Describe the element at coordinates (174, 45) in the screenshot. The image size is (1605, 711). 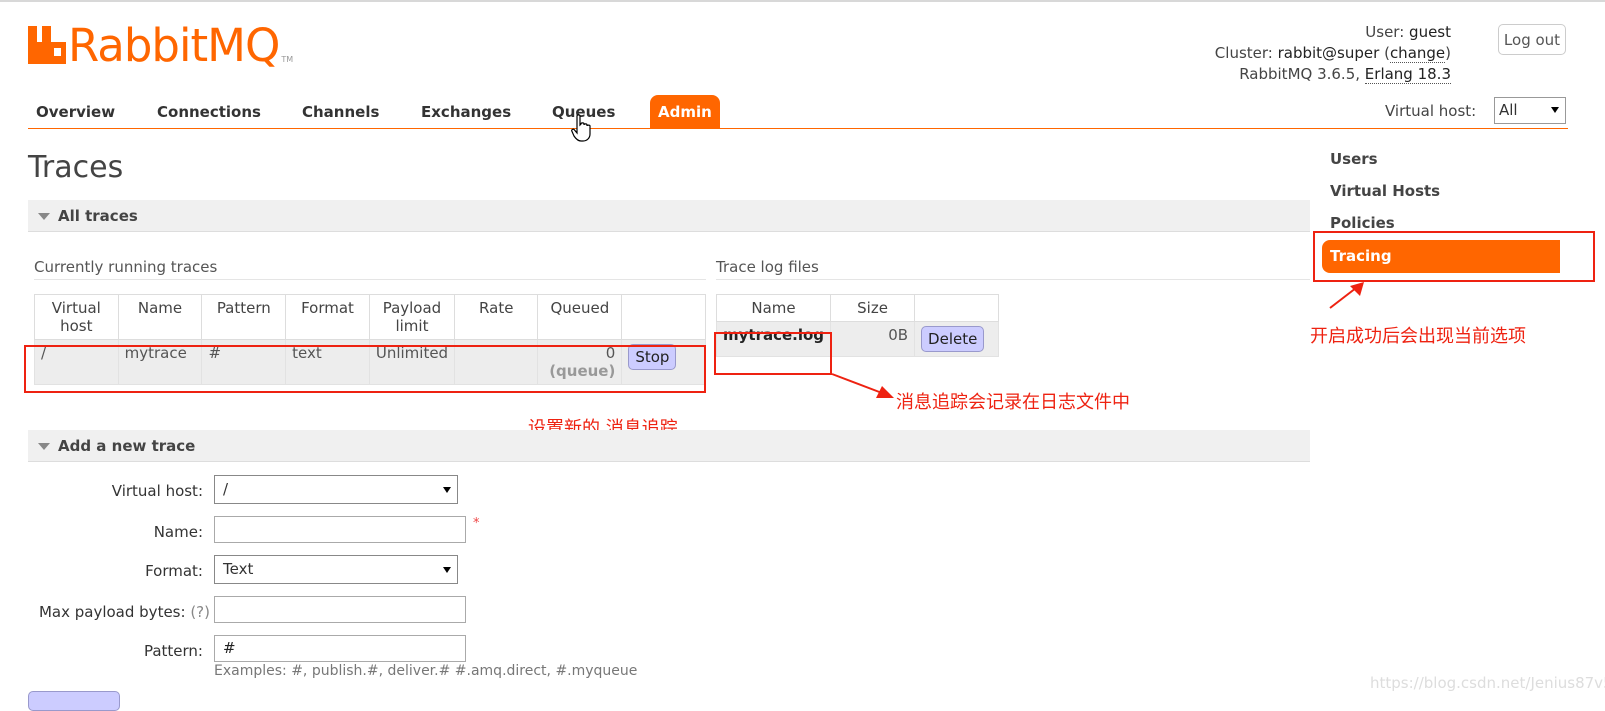
I see `logo-text: RabbitMQ` at that location.